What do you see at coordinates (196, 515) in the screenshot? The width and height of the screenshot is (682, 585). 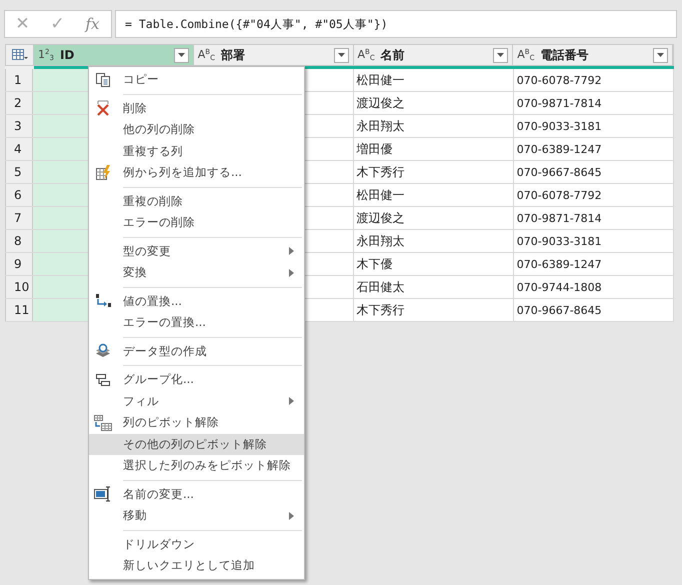 I see `menu-item: 移動` at bounding box center [196, 515].